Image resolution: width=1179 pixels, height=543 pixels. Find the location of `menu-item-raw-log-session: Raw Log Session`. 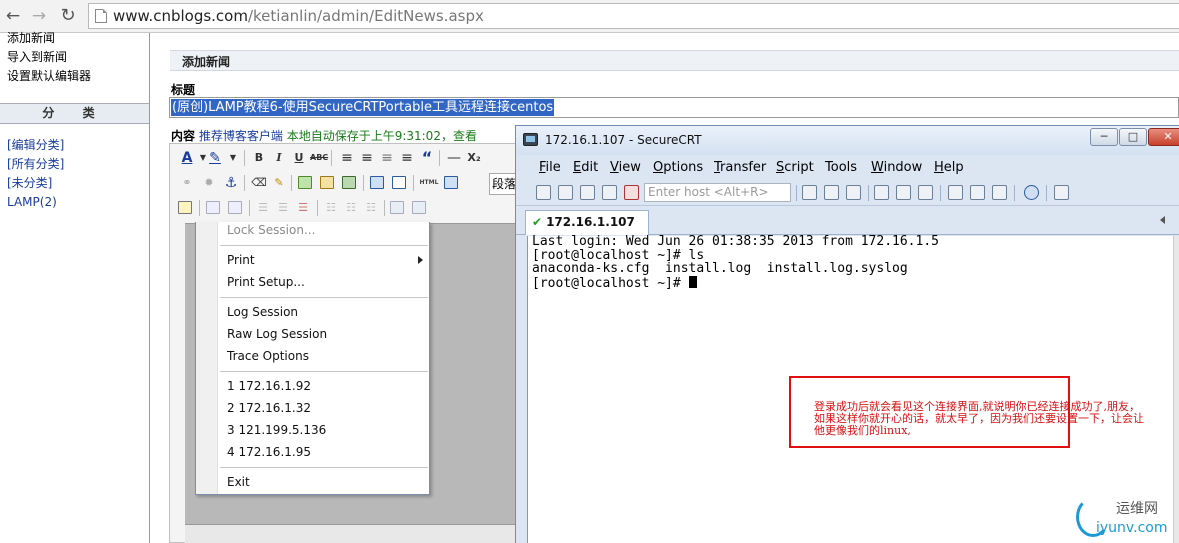

menu-item-raw-log-session: Raw Log Session is located at coordinates (277, 334).